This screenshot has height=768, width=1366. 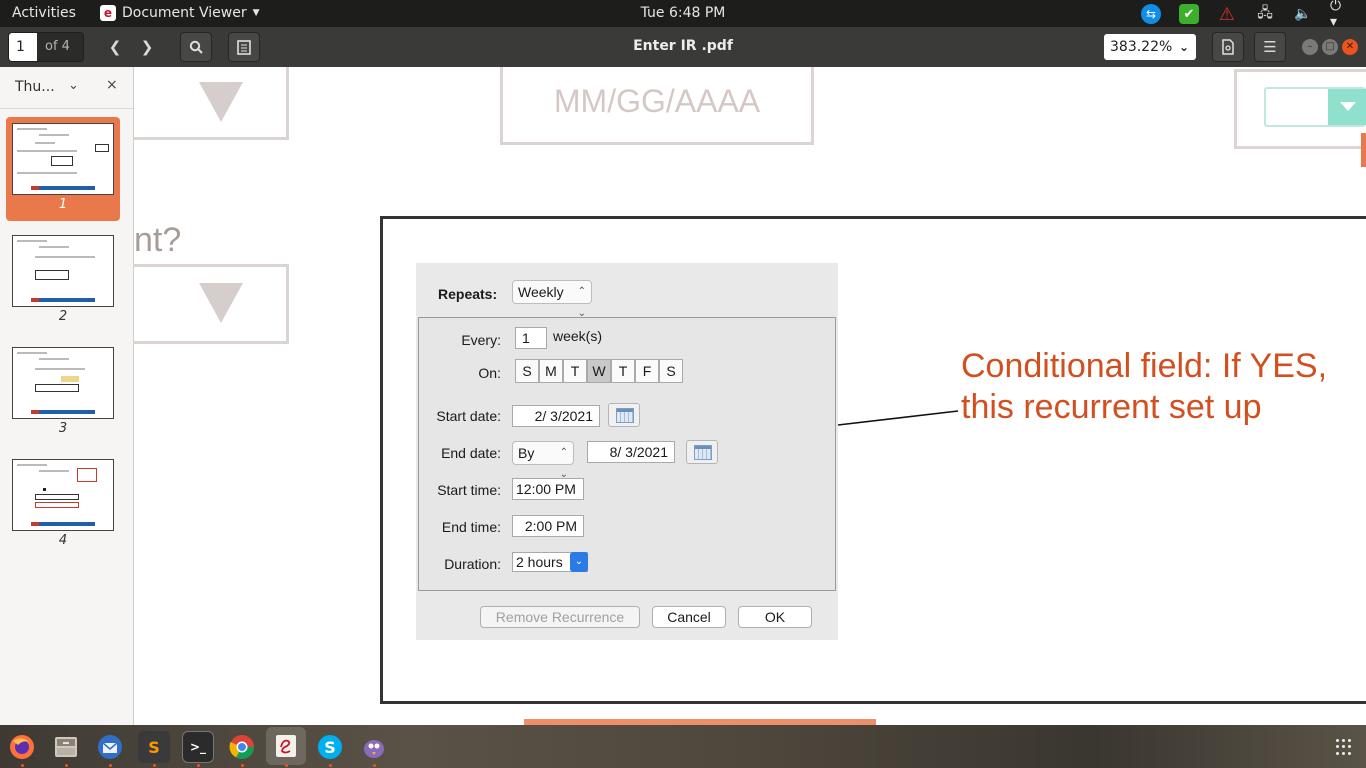 I want to click on teal-dropdown, so click(x=1315, y=107).